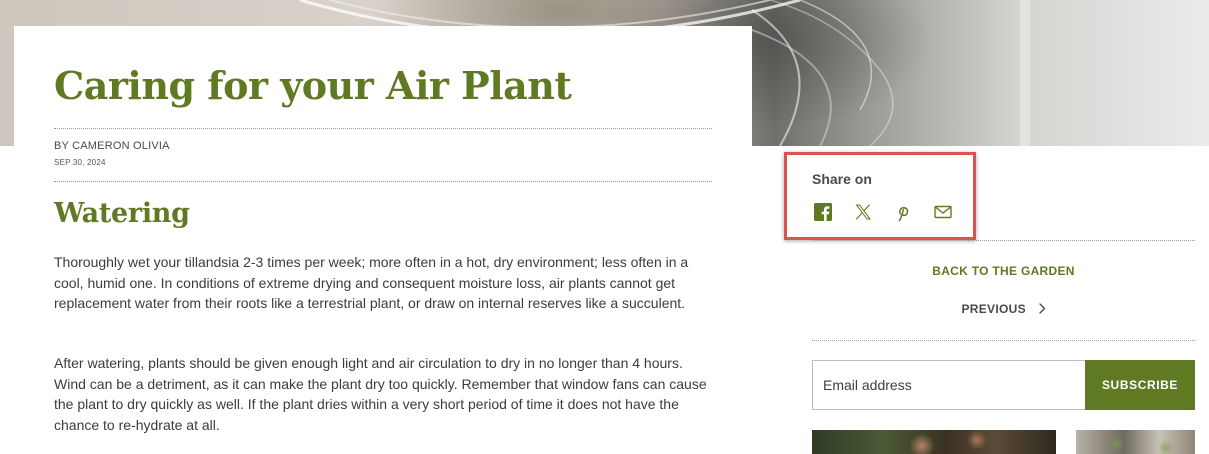 This screenshot has height=454, width=1209. What do you see at coordinates (313, 85) in the screenshot?
I see `article-title: Caring for your Air Plant` at bounding box center [313, 85].